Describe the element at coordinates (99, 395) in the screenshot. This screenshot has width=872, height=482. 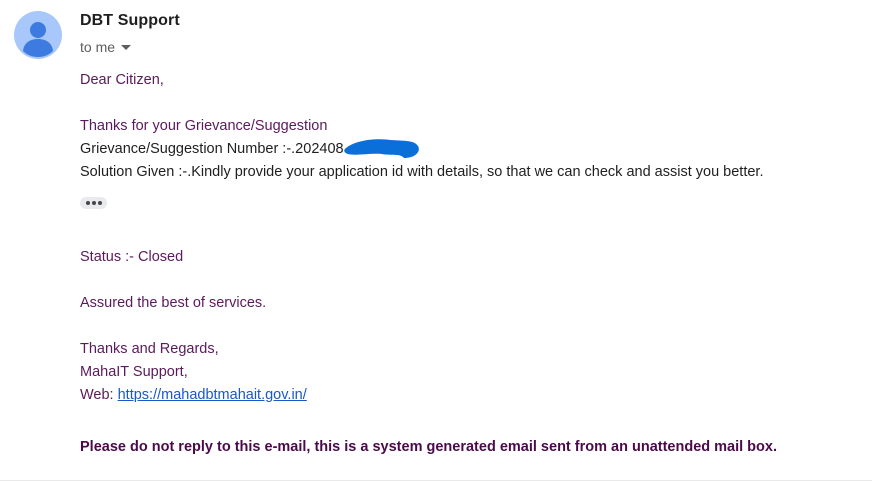
I see `web-label: Web:` at that location.